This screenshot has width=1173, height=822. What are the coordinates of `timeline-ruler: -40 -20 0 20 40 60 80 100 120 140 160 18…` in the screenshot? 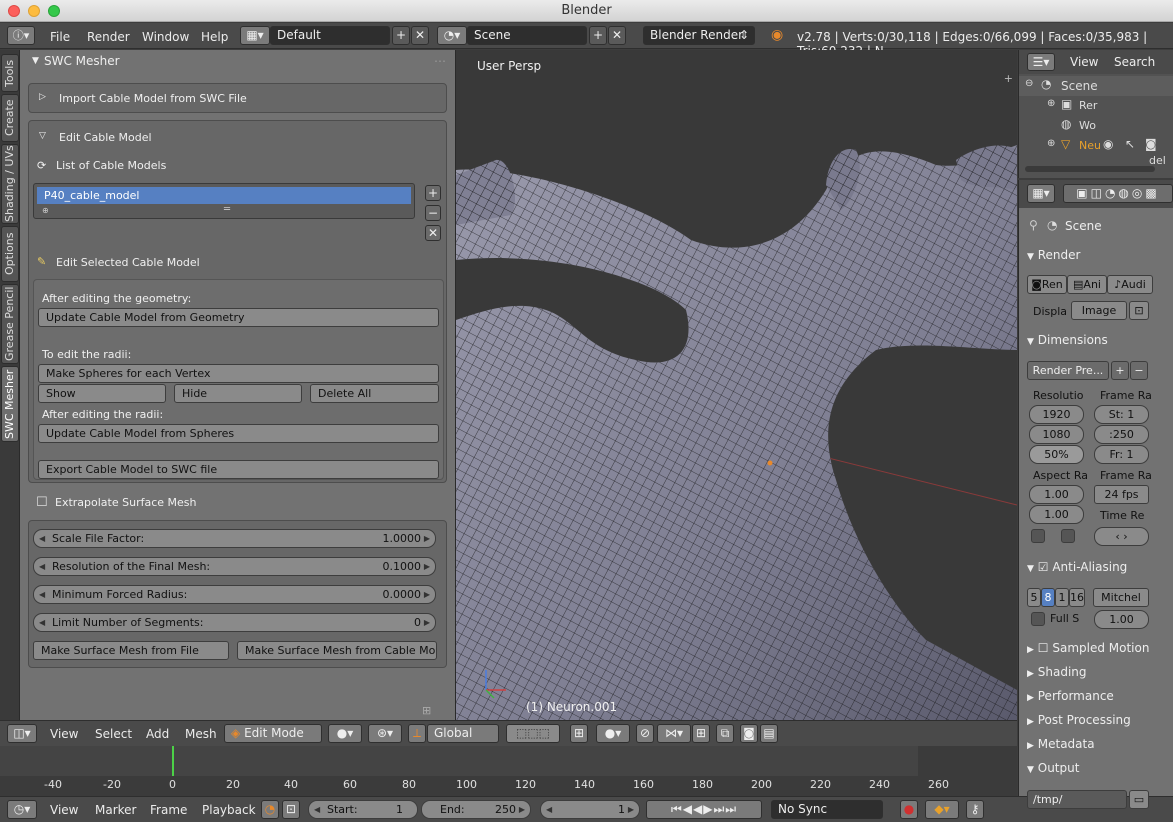 It's located at (508, 786).